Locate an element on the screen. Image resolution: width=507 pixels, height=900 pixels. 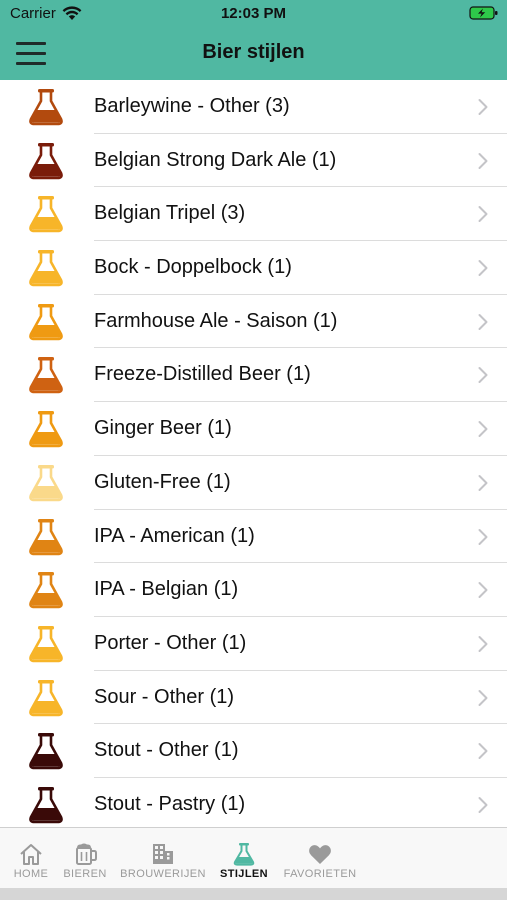
style-label: Belgian Tripel (3) is located at coordinates (170, 213).